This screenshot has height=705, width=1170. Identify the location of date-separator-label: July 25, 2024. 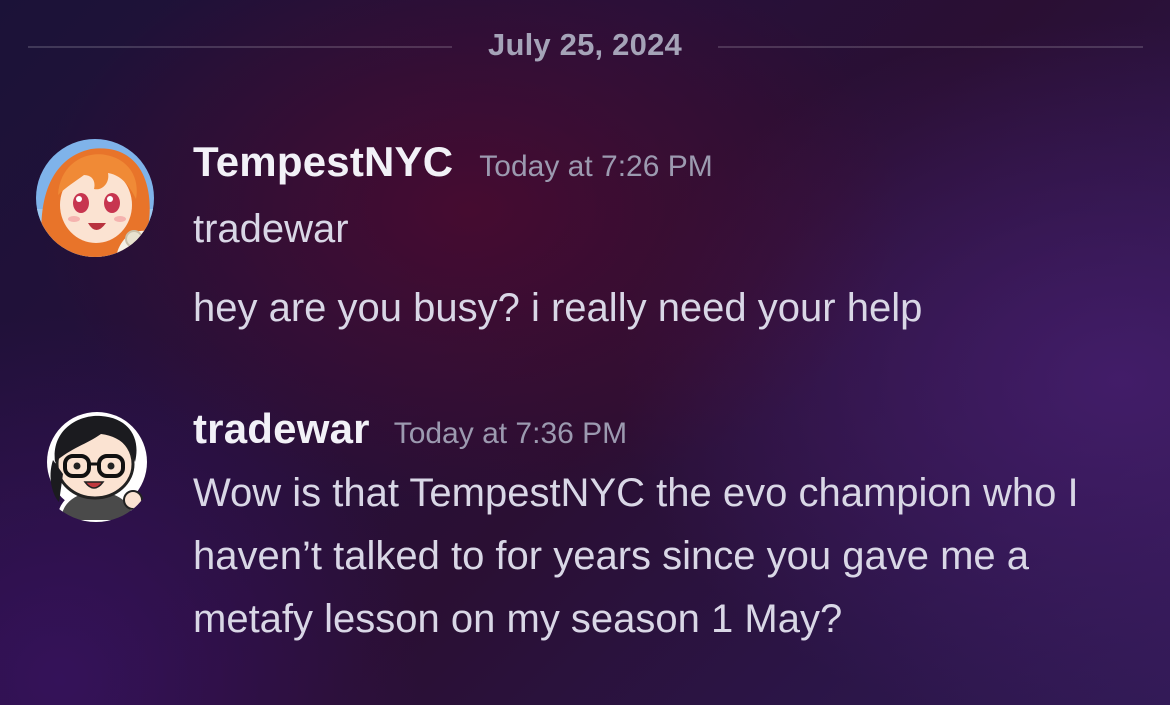
(585, 44).